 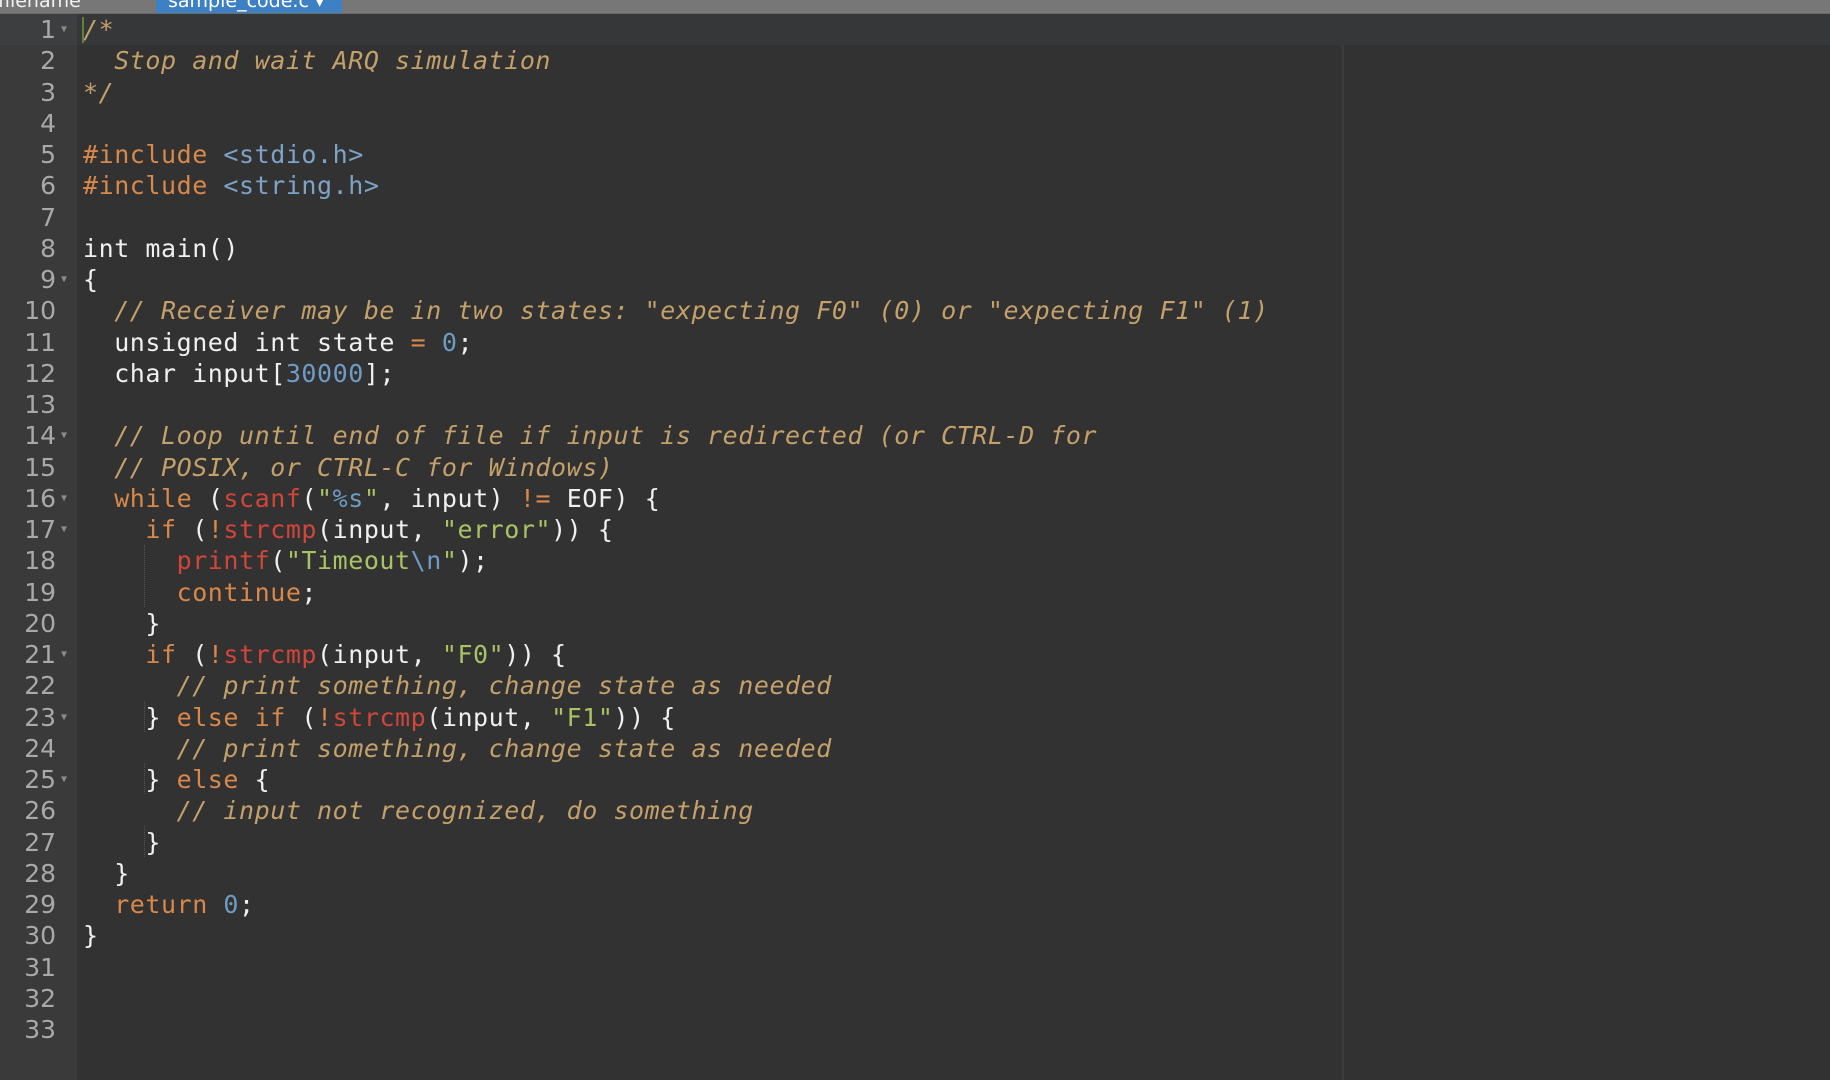 What do you see at coordinates (192, 654) in the screenshot?
I see `token-txt: (` at bounding box center [192, 654].